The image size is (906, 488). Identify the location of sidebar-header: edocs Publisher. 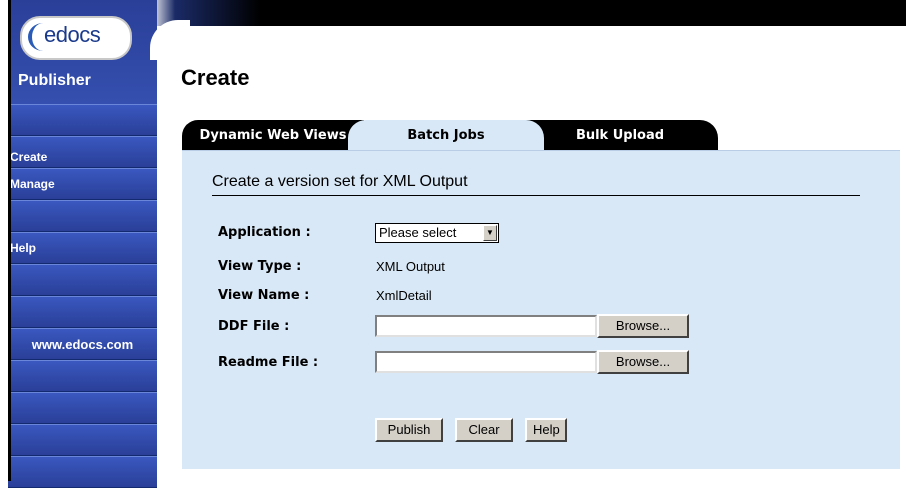
(82, 54).